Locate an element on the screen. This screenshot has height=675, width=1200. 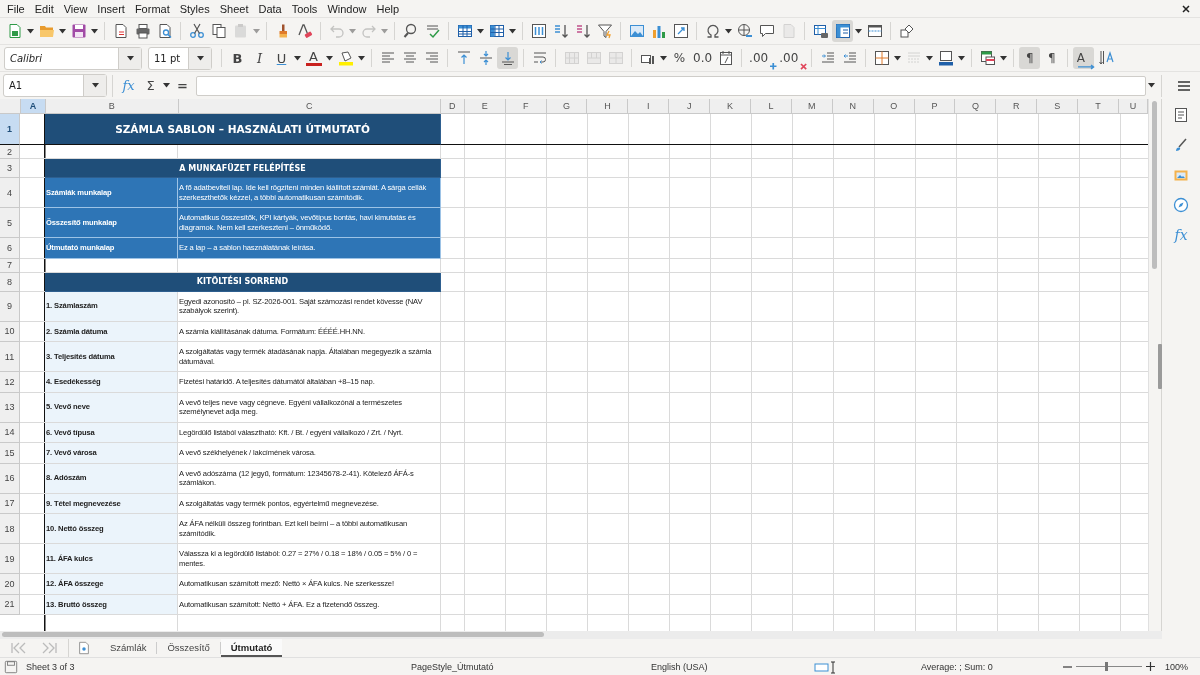
font-name-value: Calibri is located at coordinates (26, 58).